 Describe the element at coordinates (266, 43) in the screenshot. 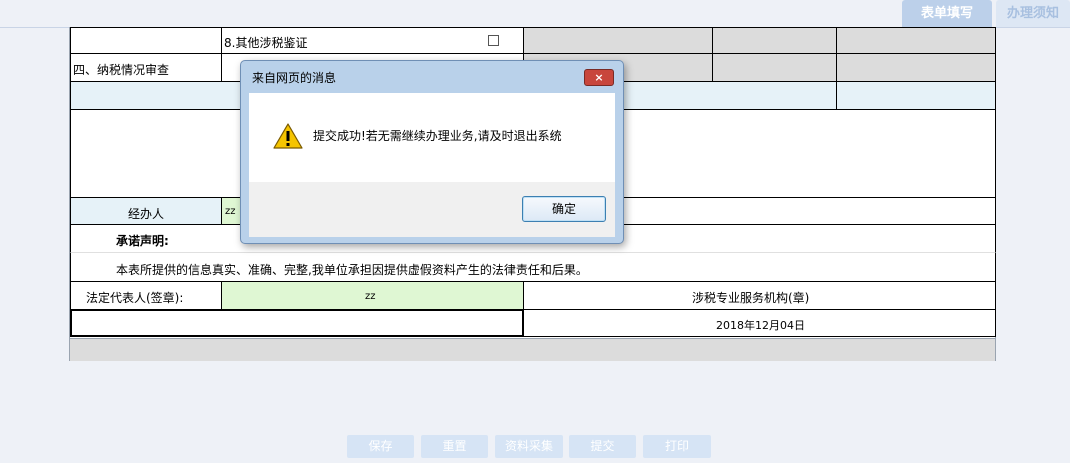

I see `item8-label: 8.其他涉税鉴证` at that location.